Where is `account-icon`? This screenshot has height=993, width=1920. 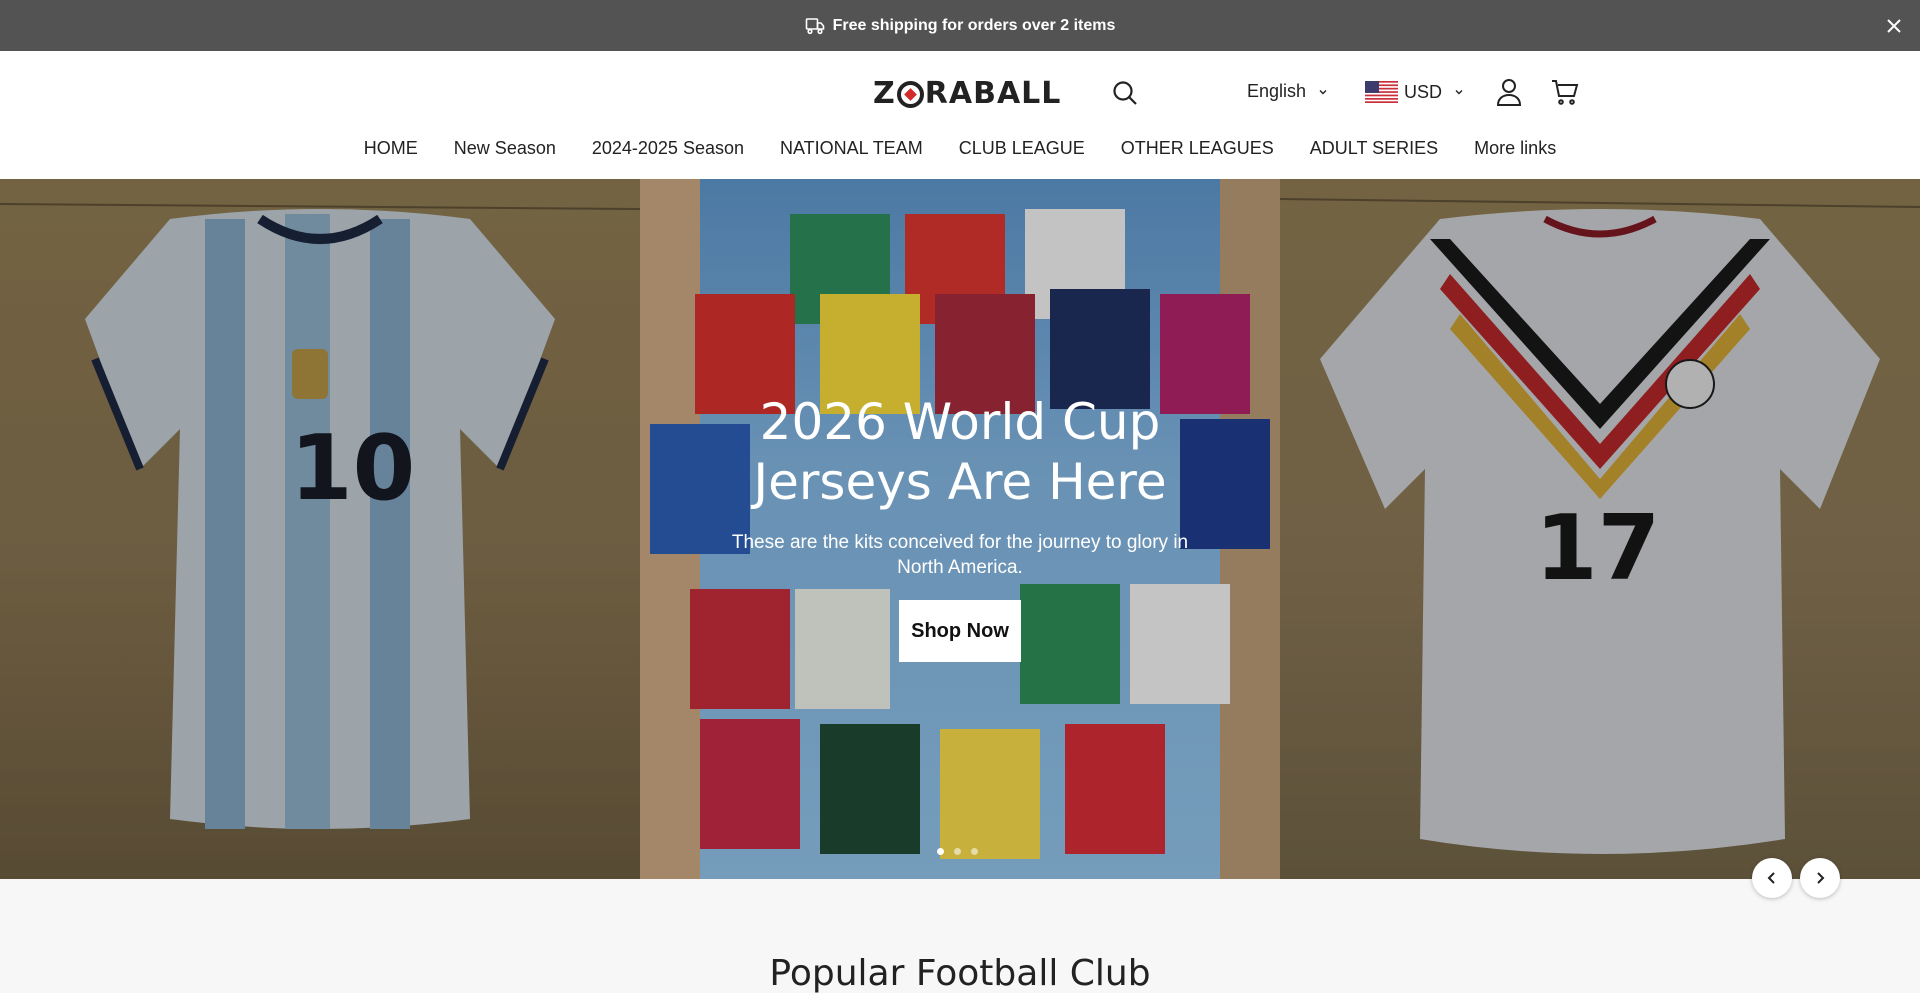 account-icon is located at coordinates (1509, 92).